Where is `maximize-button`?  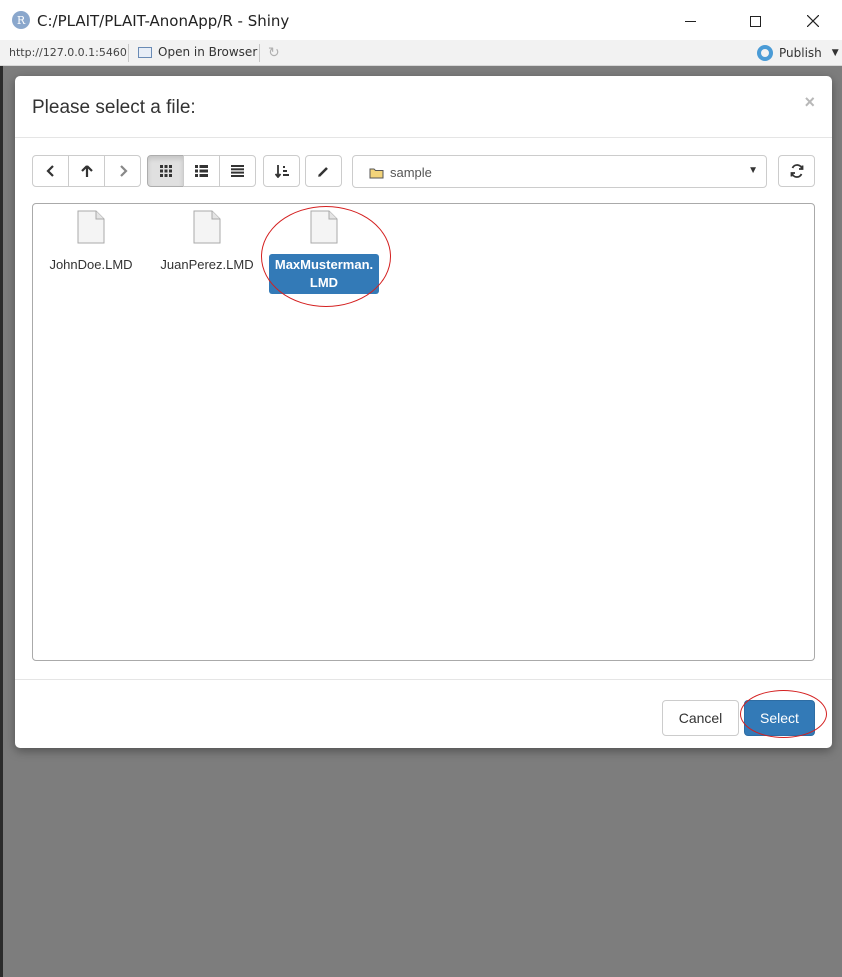
maximize-button is located at coordinates (755, 21).